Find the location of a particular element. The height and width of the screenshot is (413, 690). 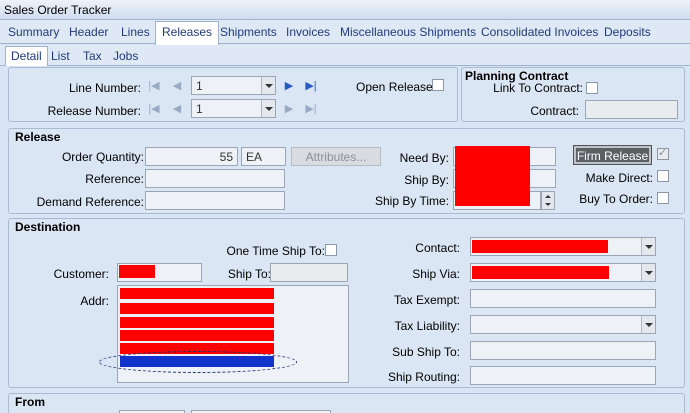

one-time-ship-to-checkbox is located at coordinates (331, 250).